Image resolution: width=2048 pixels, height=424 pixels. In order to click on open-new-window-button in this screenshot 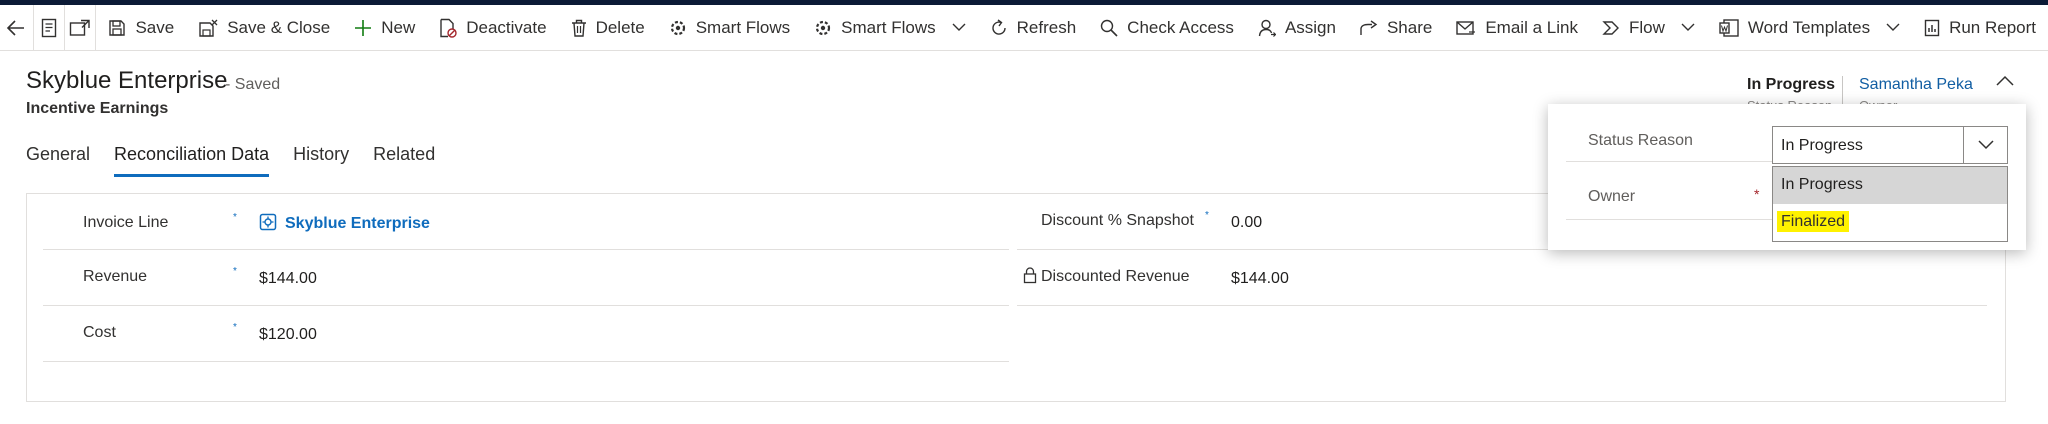, I will do `click(81, 27)`.